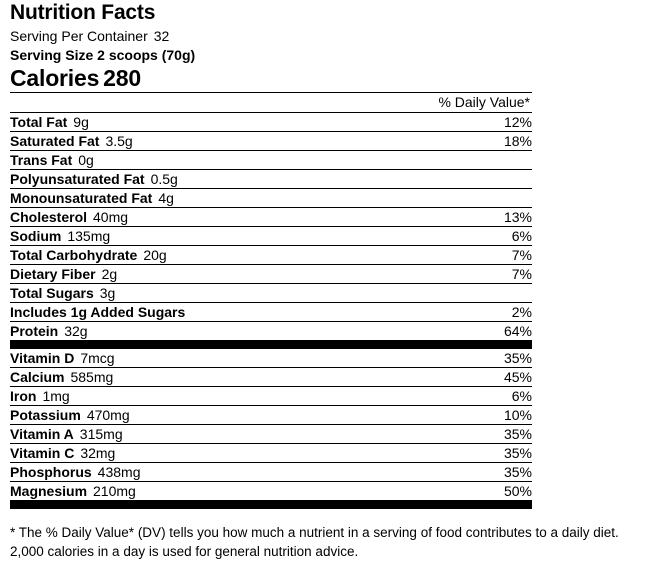  I want to click on daily-value-header-spacer, so click(214, 102).